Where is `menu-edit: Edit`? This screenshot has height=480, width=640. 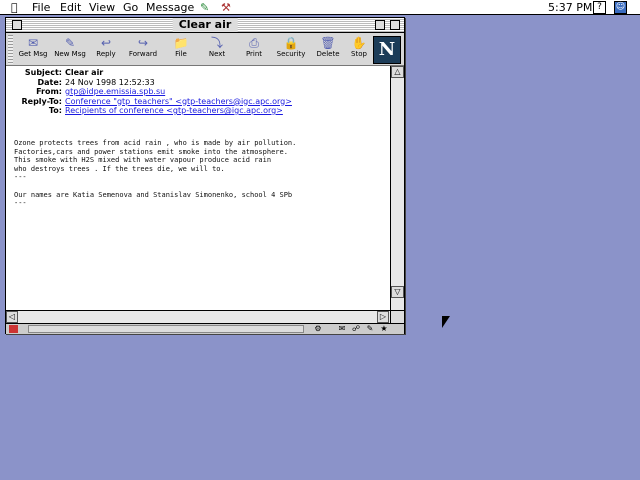 menu-edit: Edit is located at coordinates (70, 7).